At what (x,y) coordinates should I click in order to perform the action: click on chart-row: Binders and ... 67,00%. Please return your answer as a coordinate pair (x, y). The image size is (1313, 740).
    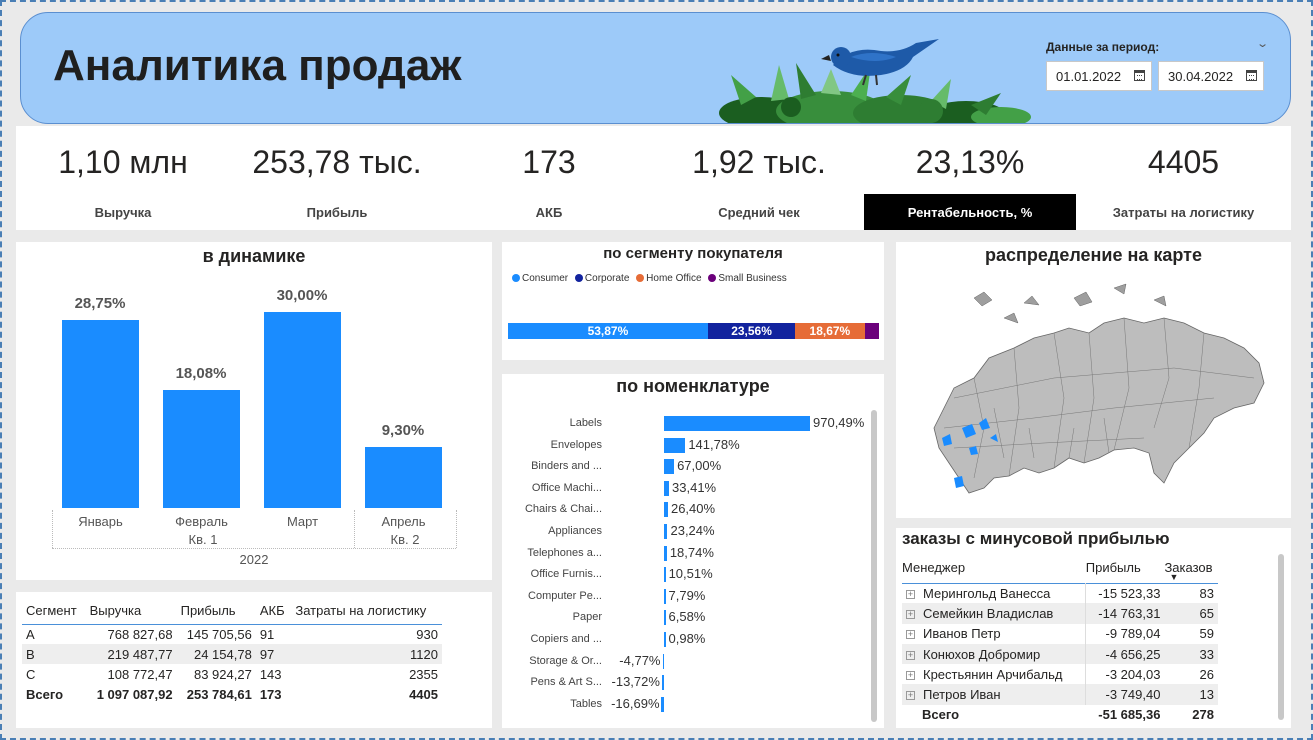
    Looking at the image, I should click on (687, 467).